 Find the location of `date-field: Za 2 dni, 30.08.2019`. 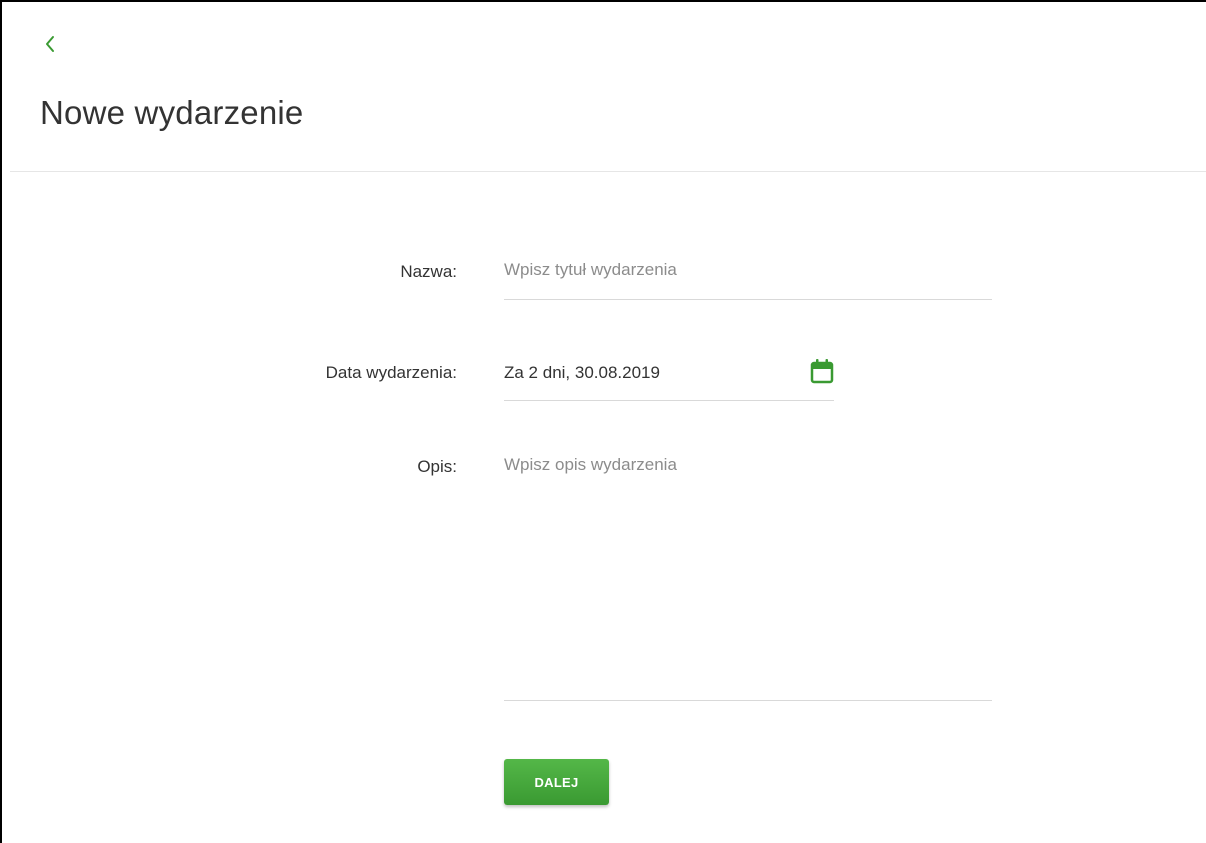

date-field: Za 2 dni, 30.08.2019 is located at coordinates (669, 380).